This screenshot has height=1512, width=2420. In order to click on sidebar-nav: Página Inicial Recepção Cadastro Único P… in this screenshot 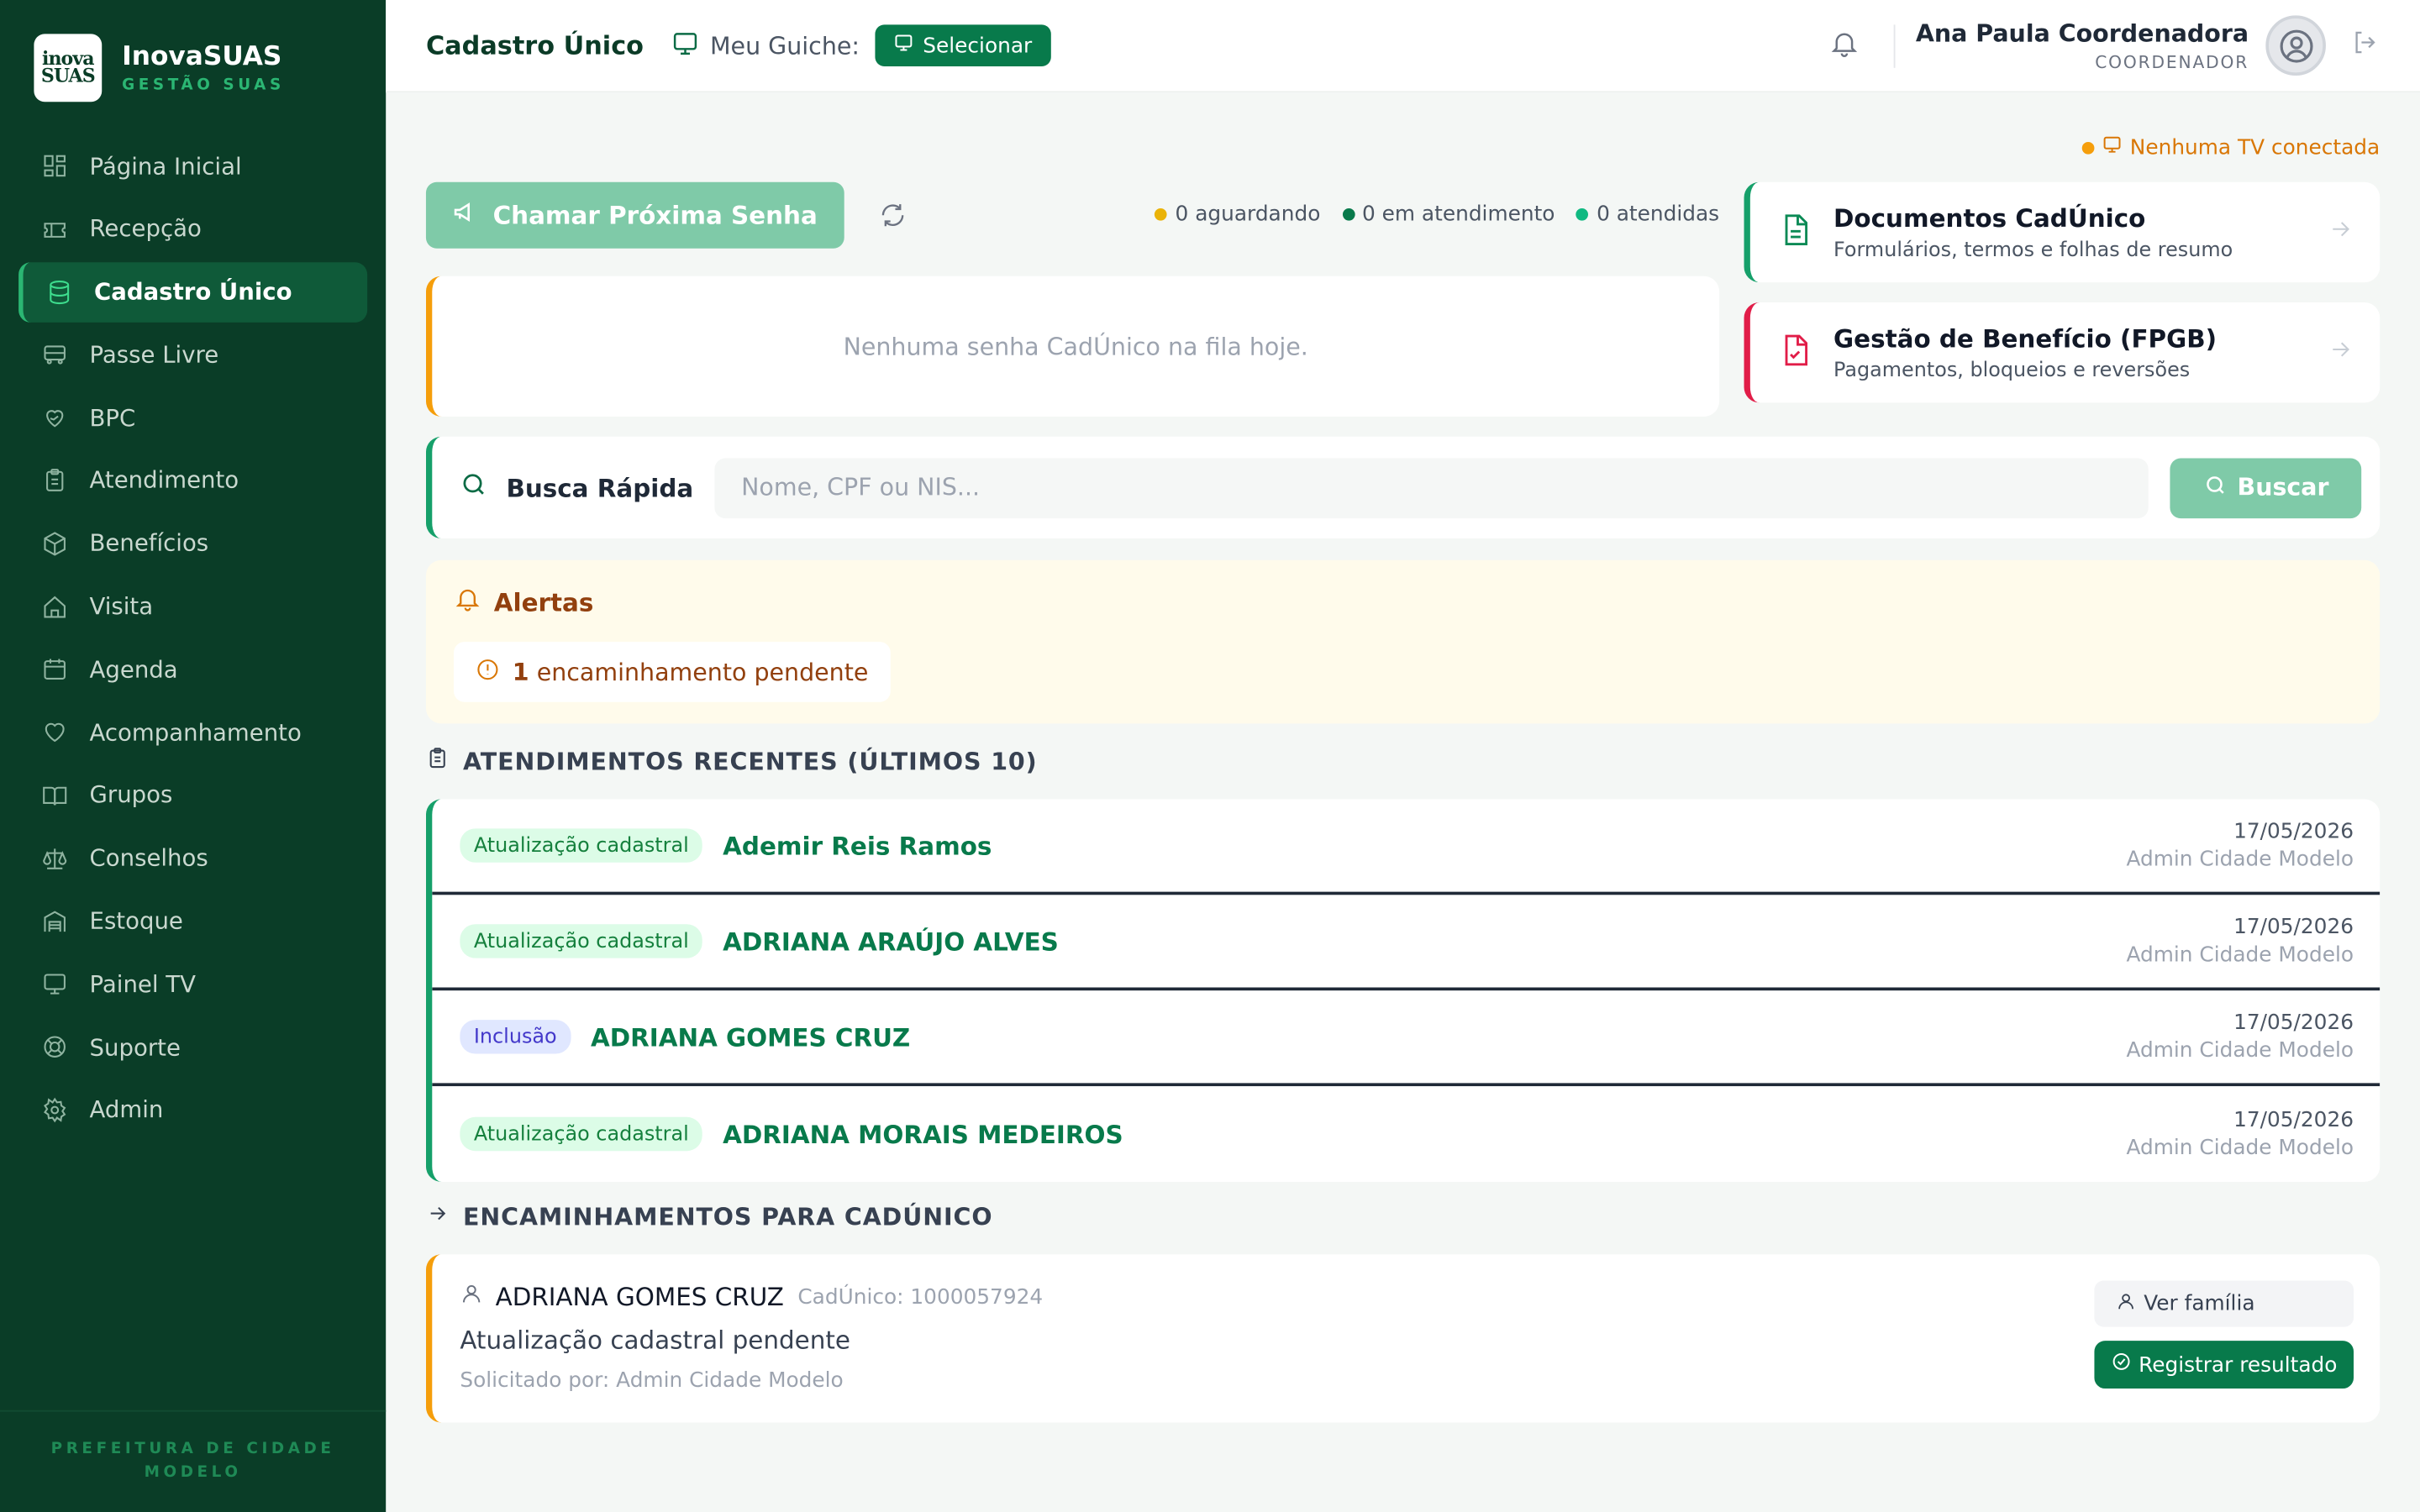, I will do `click(193, 639)`.